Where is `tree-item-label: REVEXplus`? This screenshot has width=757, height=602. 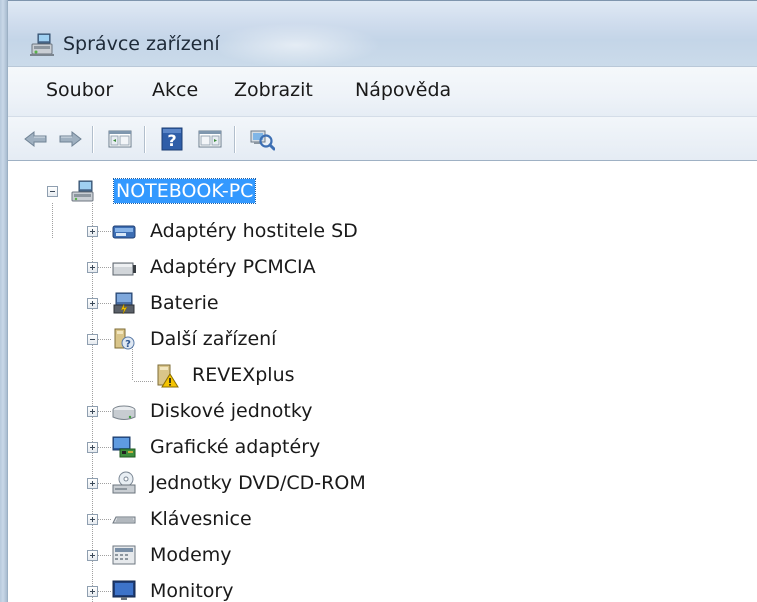 tree-item-label: REVEXplus is located at coordinates (243, 375).